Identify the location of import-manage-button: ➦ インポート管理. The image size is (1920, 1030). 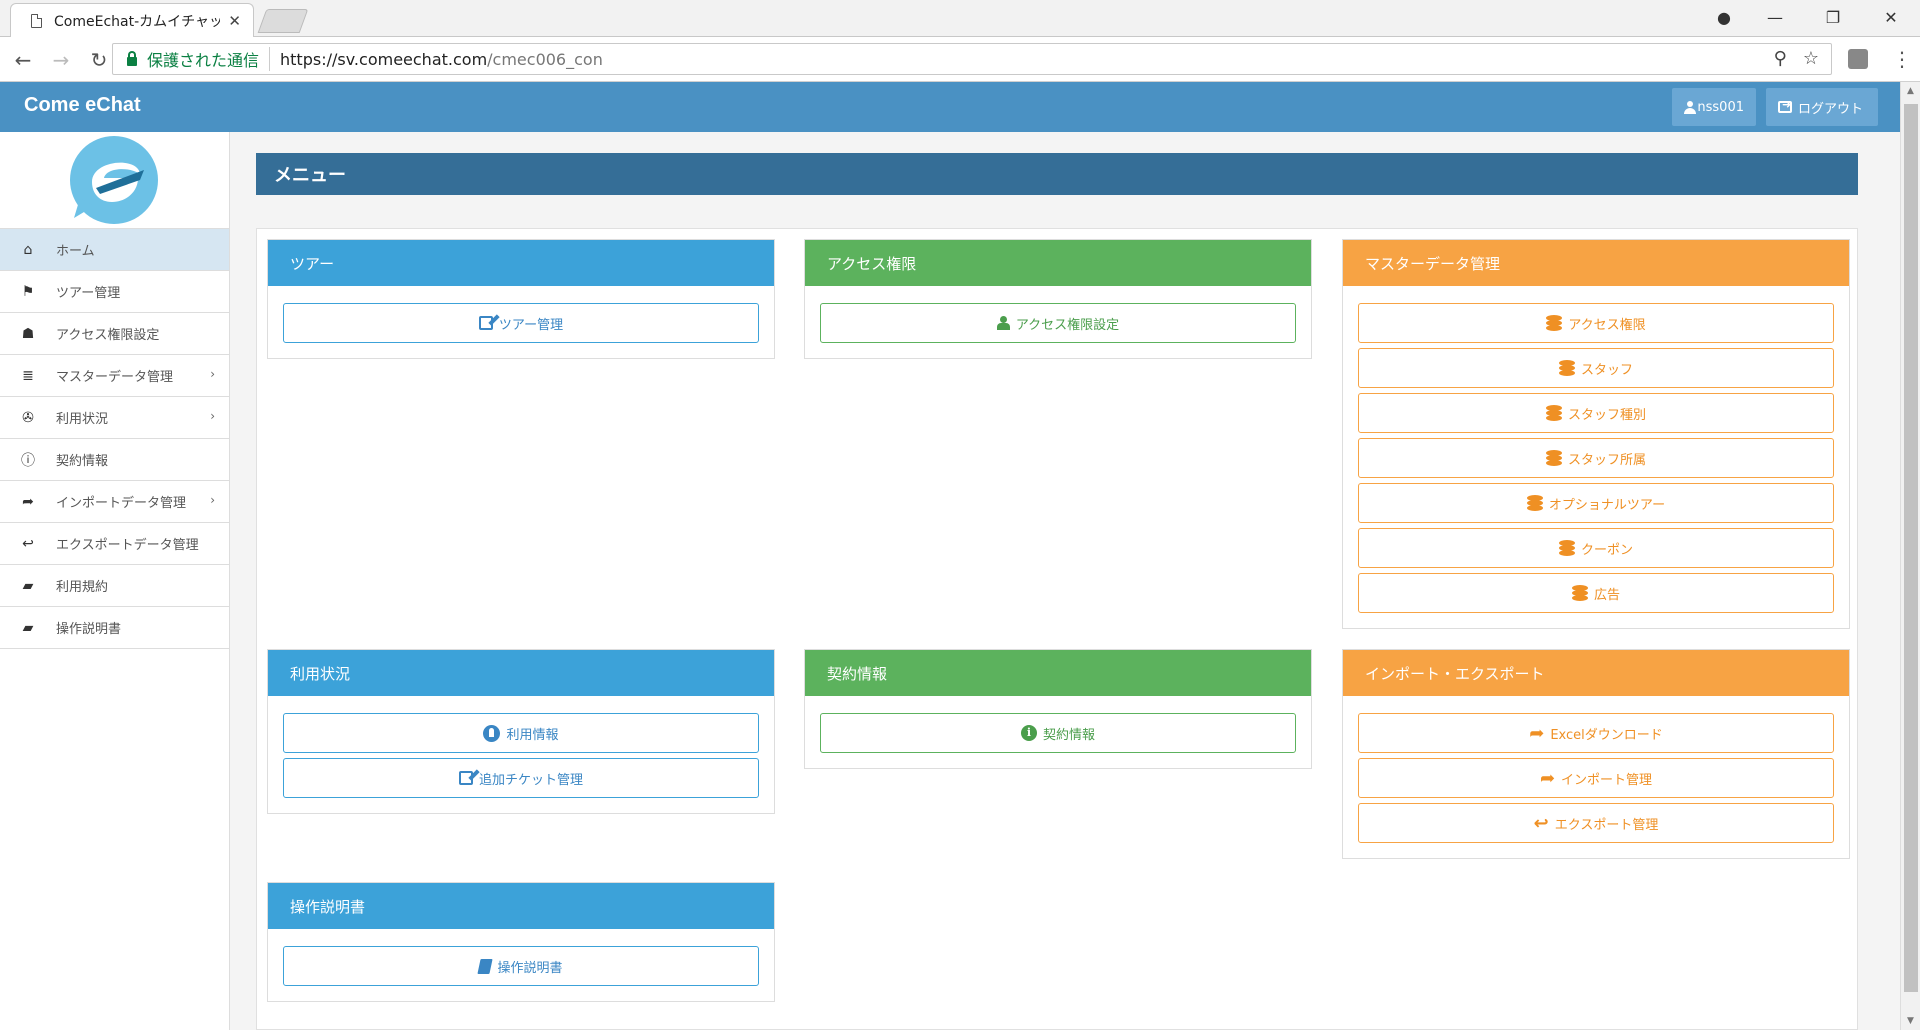
(1596, 778).